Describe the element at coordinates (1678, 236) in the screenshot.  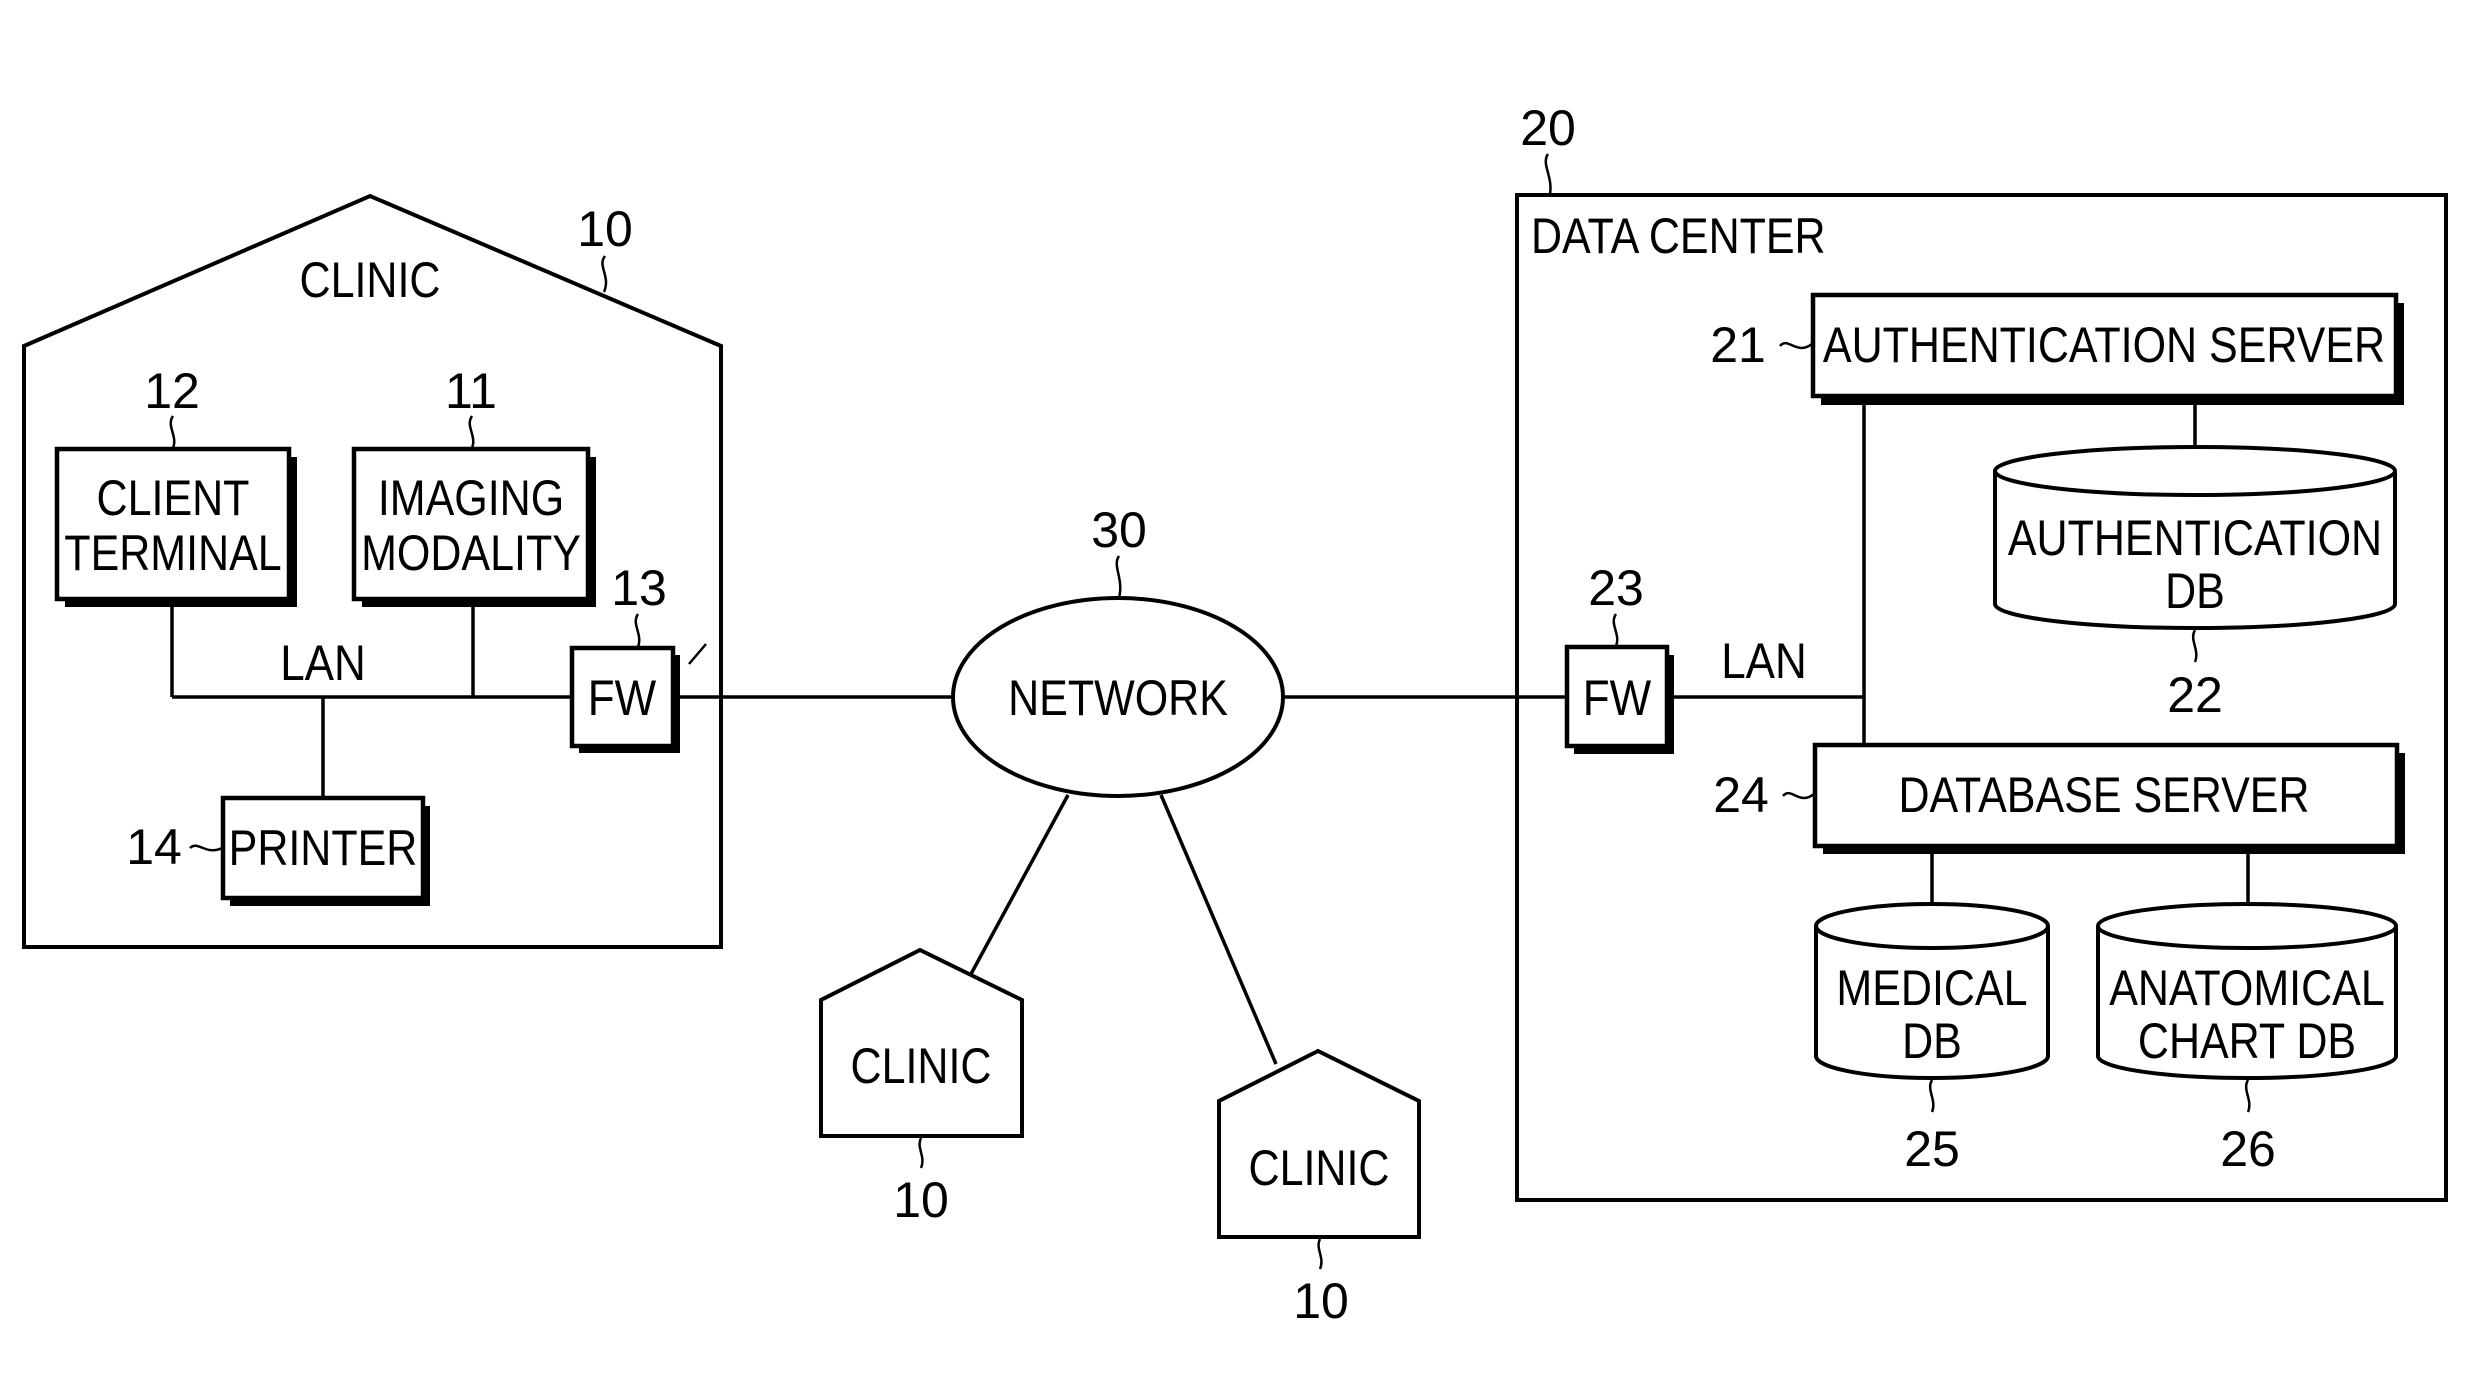
I see `data-center-title: DATA CENTER` at that location.